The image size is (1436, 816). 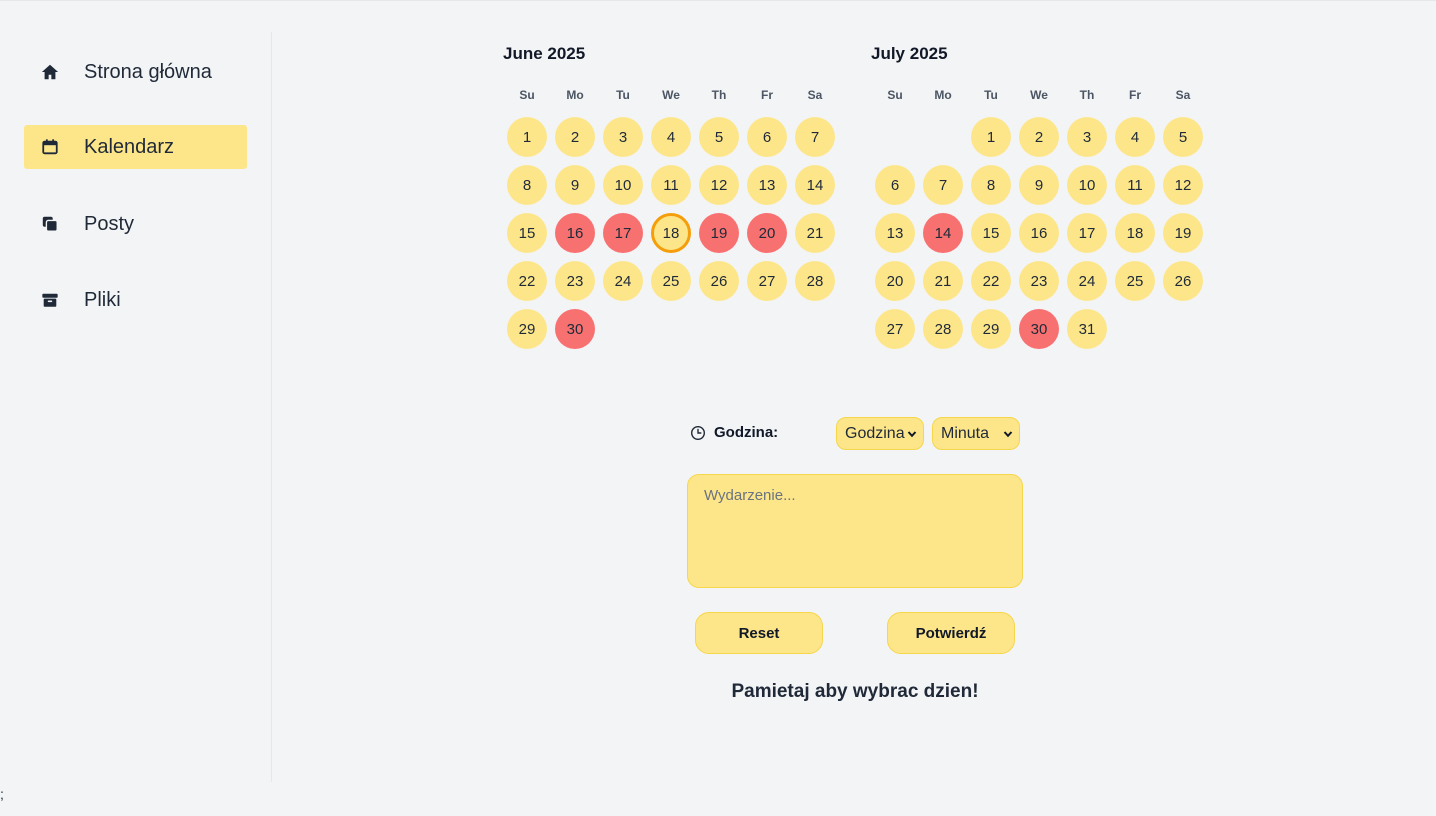 What do you see at coordinates (2, 794) in the screenshot?
I see `stray-text: ;` at bounding box center [2, 794].